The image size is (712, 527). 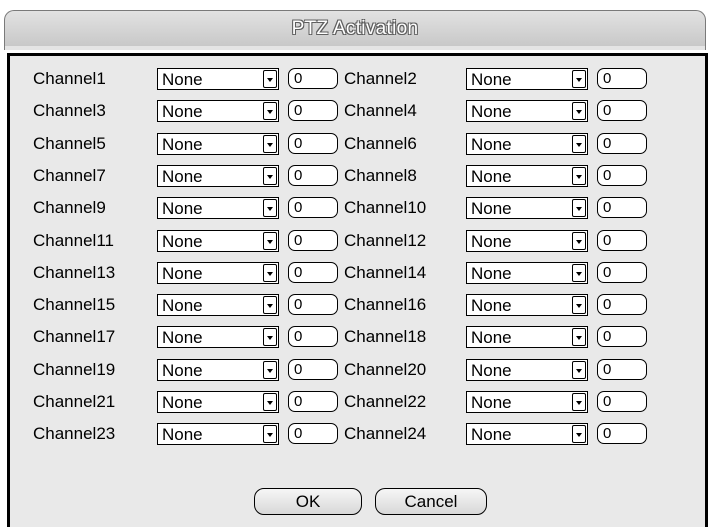 What do you see at coordinates (380, 78) in the screenshot?
I see `channel-label: Channel2` at bounding box center [380, 78].